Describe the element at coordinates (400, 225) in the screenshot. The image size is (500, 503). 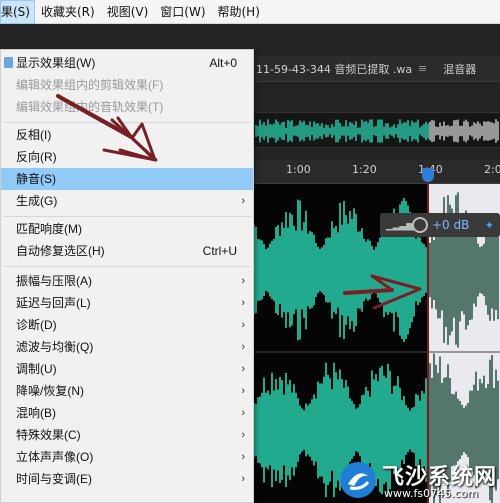
I see `level-meter-icon: ▁▂▃▅` at that location.